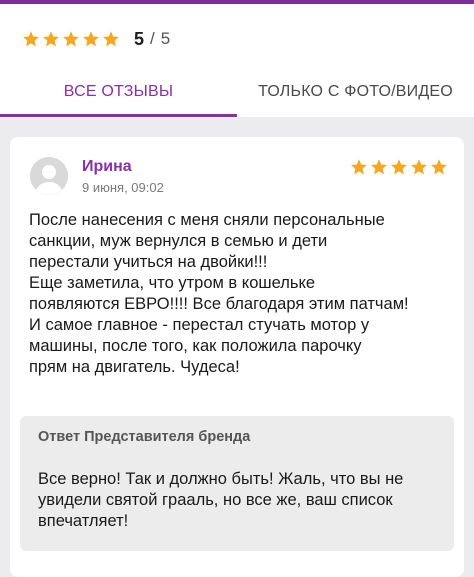 Image resolution: width=474 pixels, height=577 pixels. I want to click on tab-all-reviews: Все отзывы, so click(118, 92).